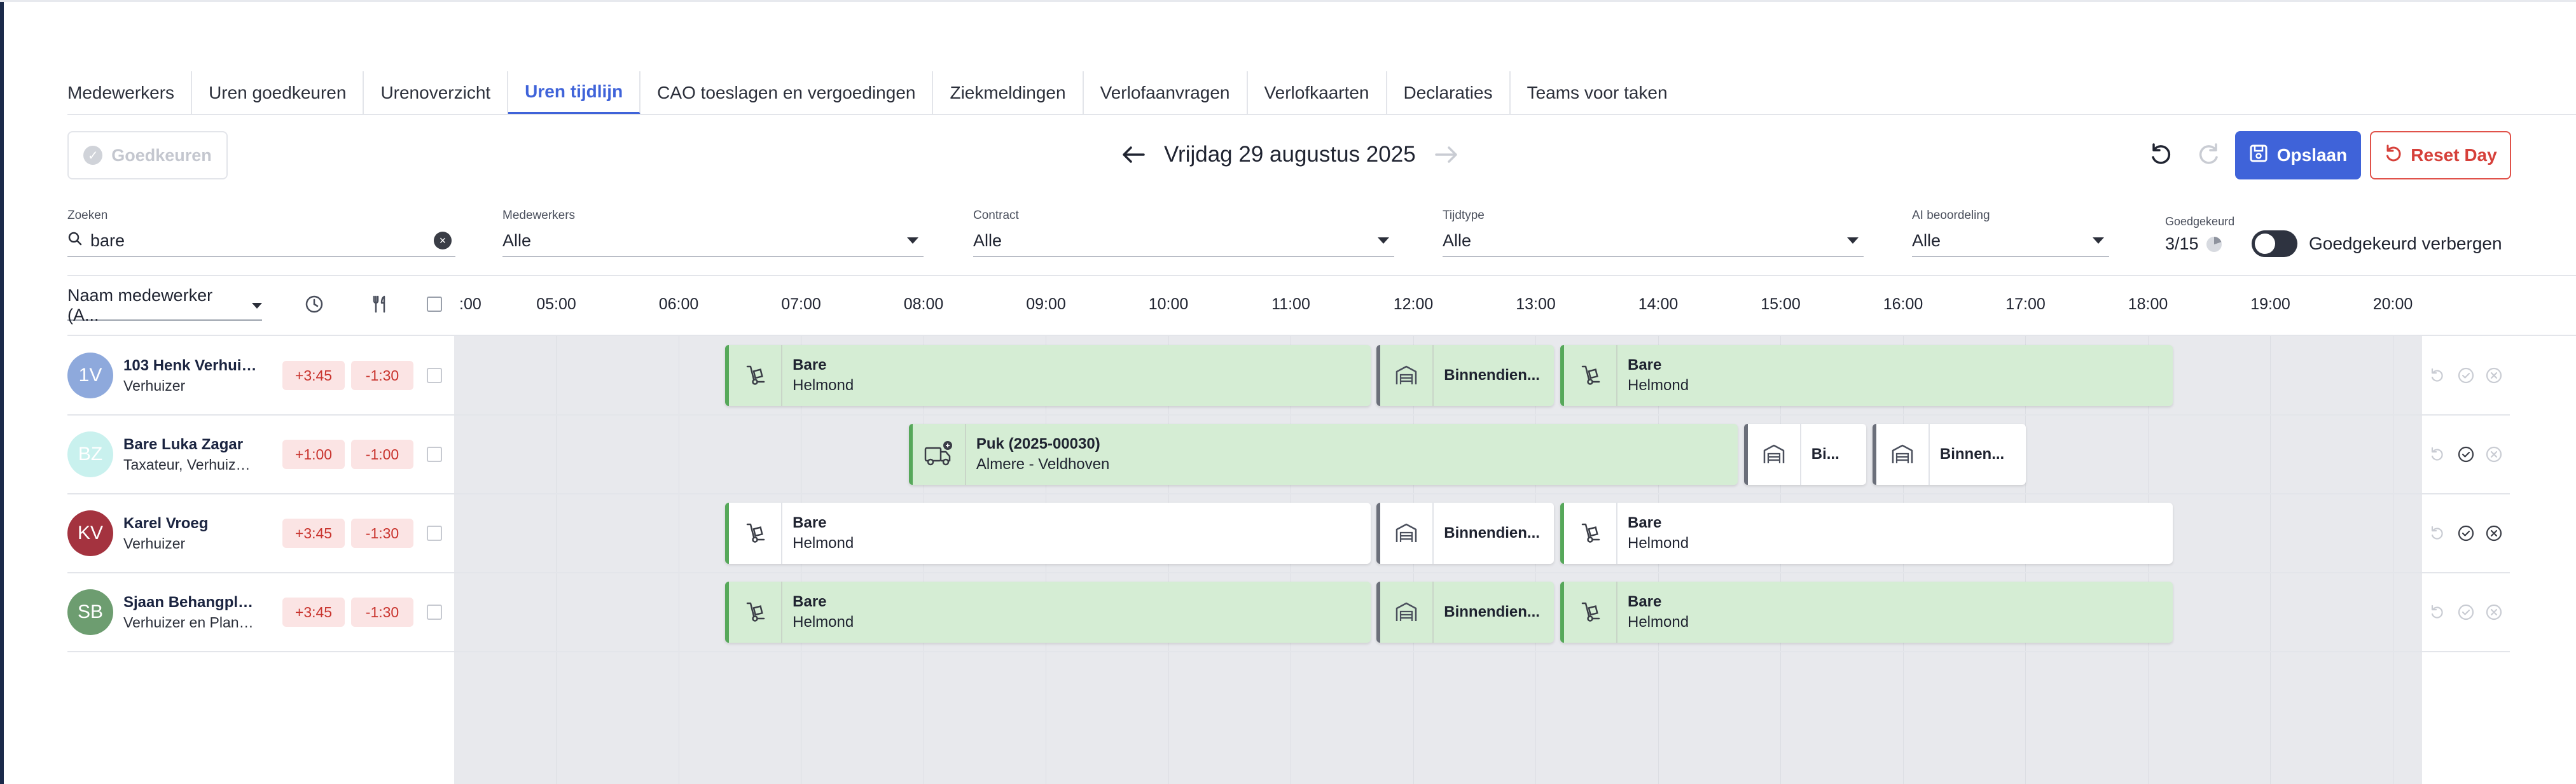 This screenshot has height=784, width=2576. I want to click on select-all-checkbox, so click(434, 304).